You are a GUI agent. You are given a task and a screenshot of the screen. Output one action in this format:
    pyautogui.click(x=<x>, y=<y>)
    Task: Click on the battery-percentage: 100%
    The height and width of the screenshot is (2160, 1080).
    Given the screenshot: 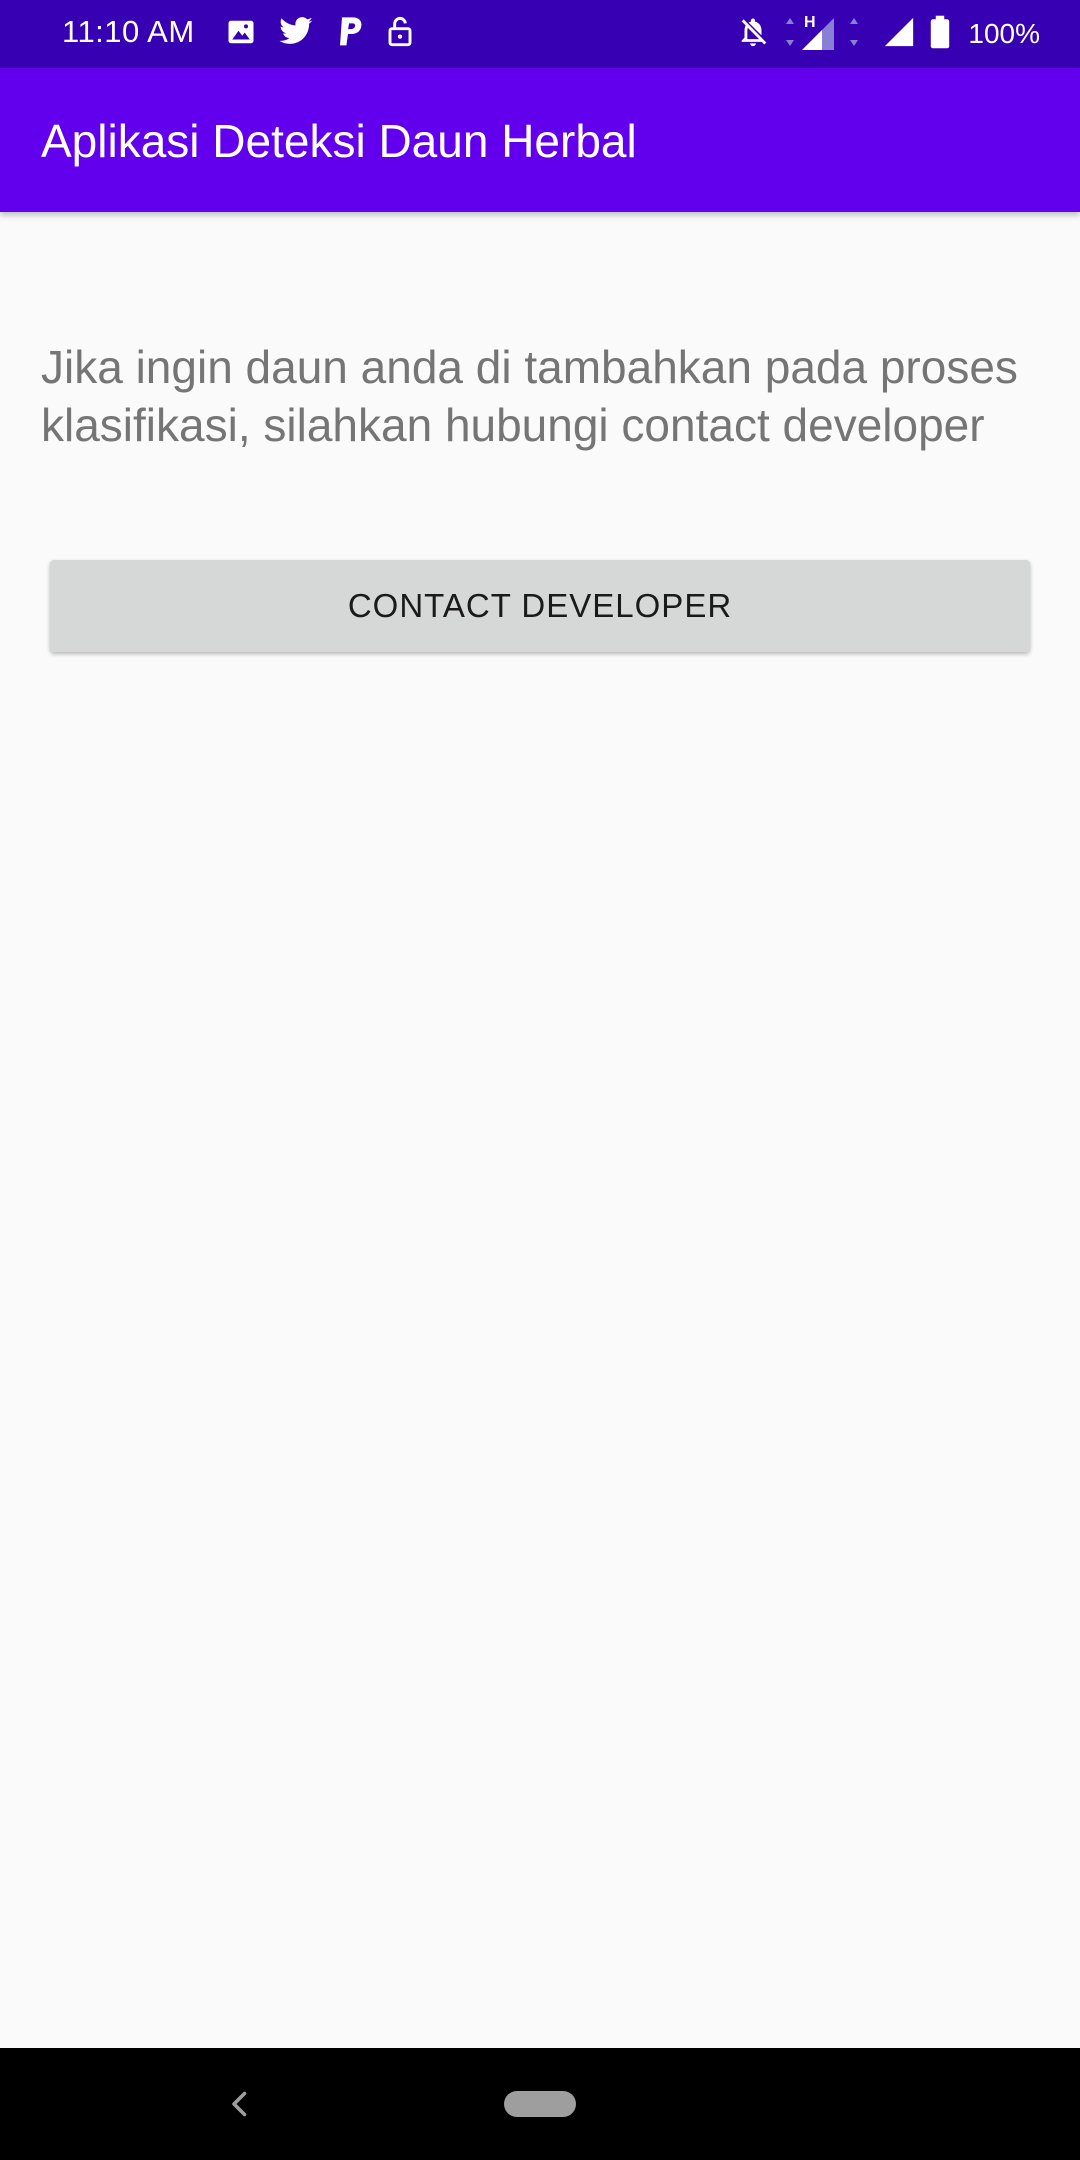 What is the action you would take?
    pyautogui.click(x=1004, y=33)
    